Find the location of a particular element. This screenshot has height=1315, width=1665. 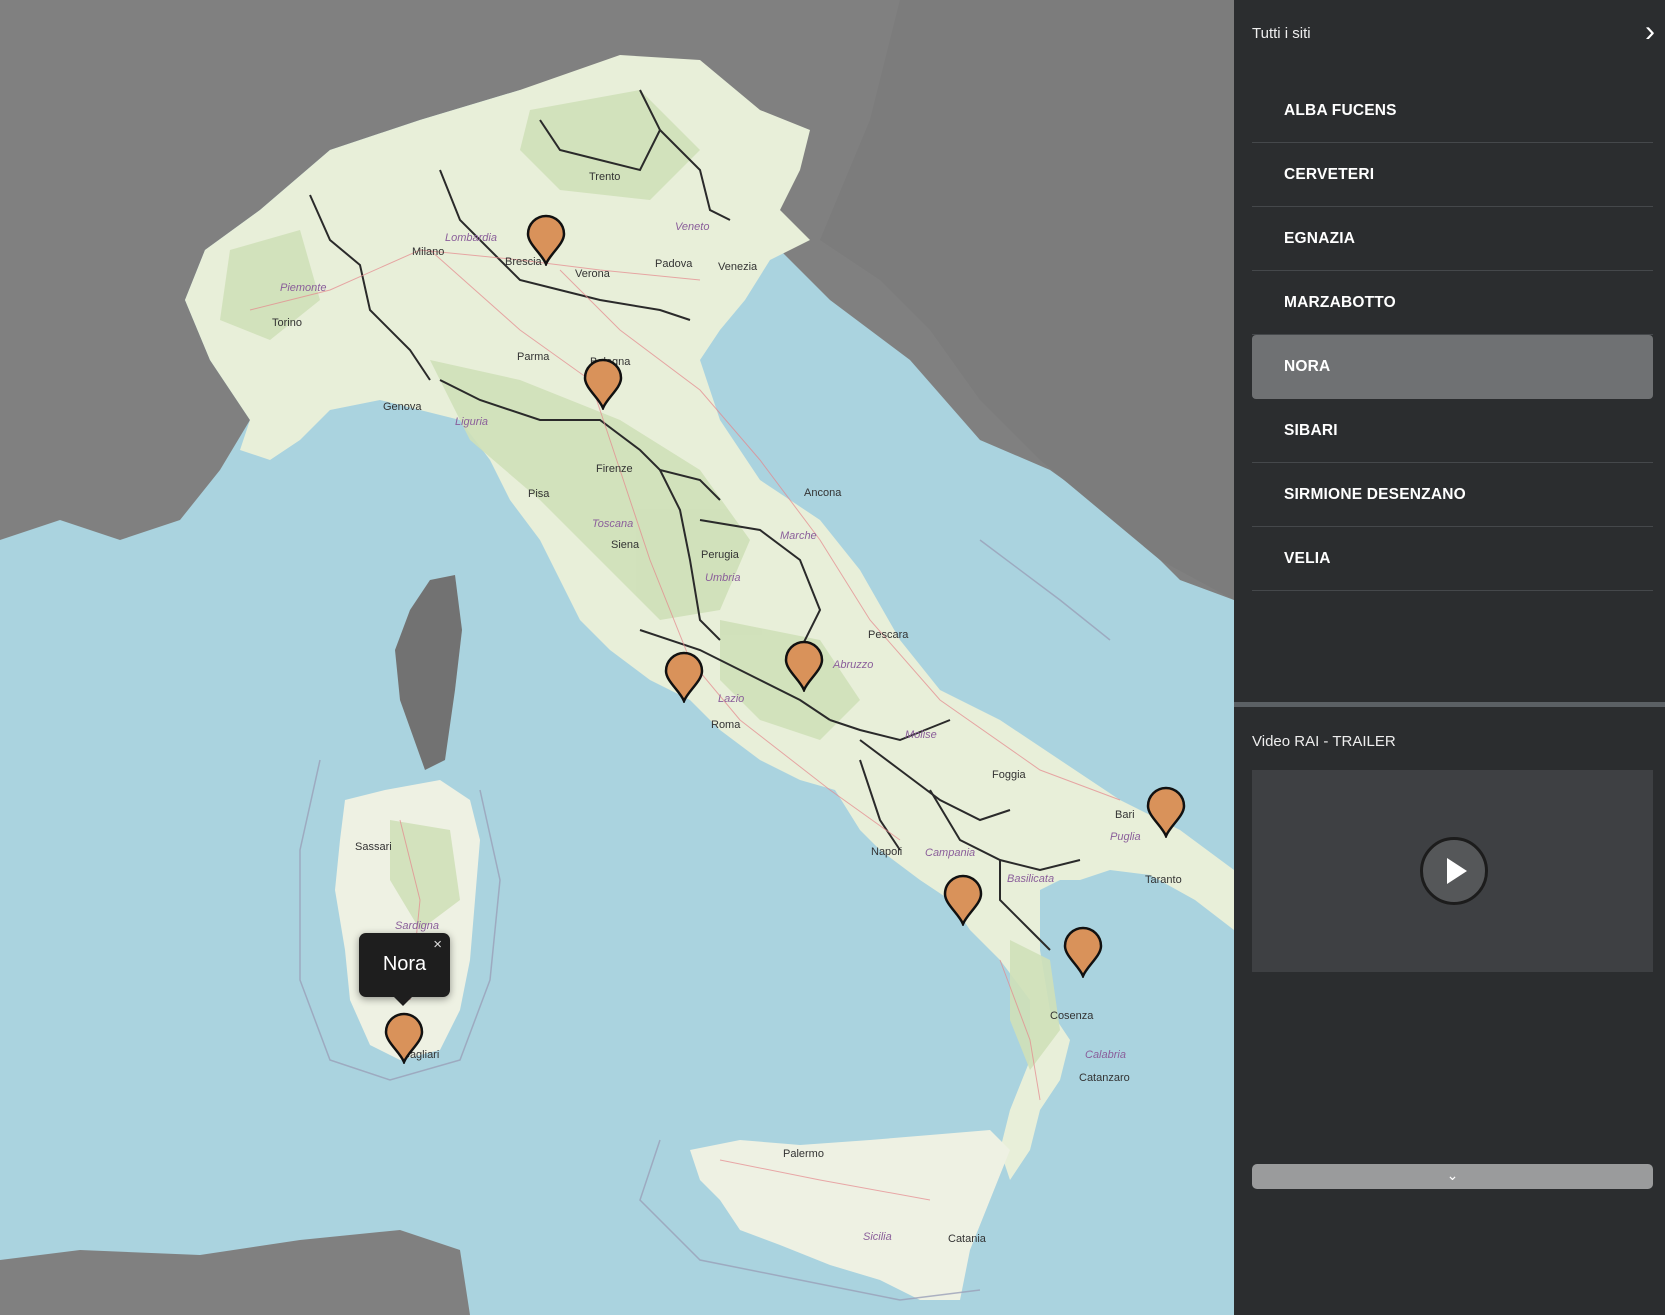

site-marker-sibari is located at coordinates (1083, 952).